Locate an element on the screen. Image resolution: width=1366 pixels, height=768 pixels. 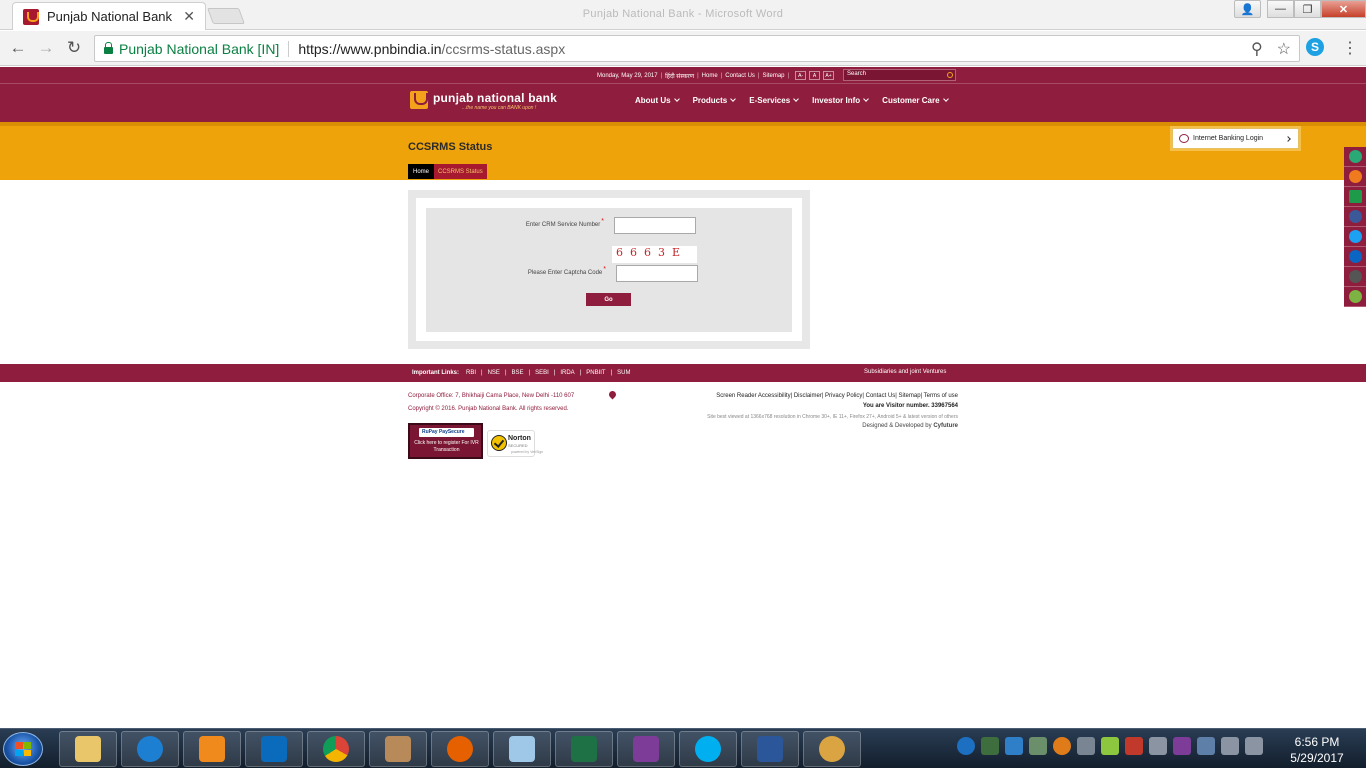
taskbar-clock: 6:56 PM 5/29/2017 is located at coordinates (1317, 750).